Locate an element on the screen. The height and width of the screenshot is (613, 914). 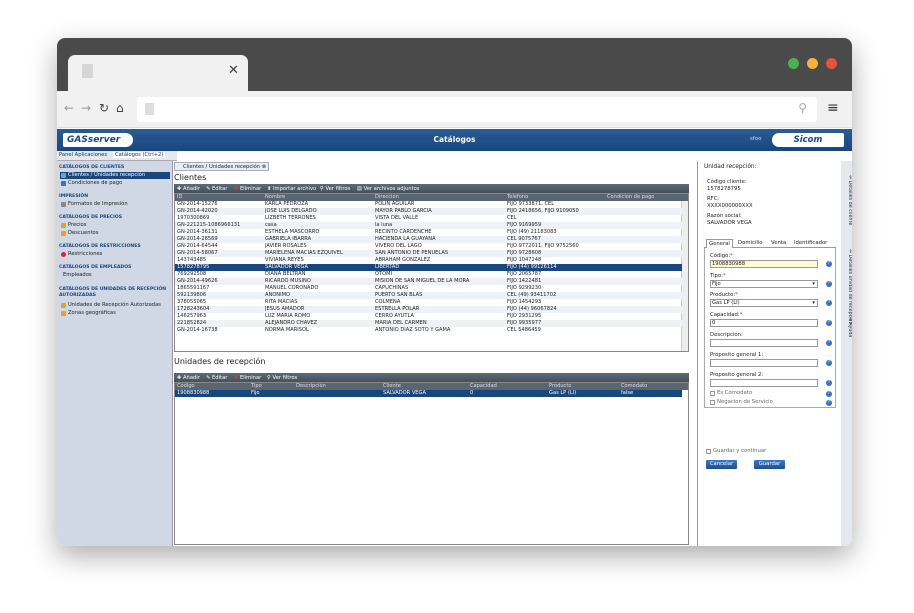
tipo-select: Fijo ▾ is located at coordinates (764, 284).